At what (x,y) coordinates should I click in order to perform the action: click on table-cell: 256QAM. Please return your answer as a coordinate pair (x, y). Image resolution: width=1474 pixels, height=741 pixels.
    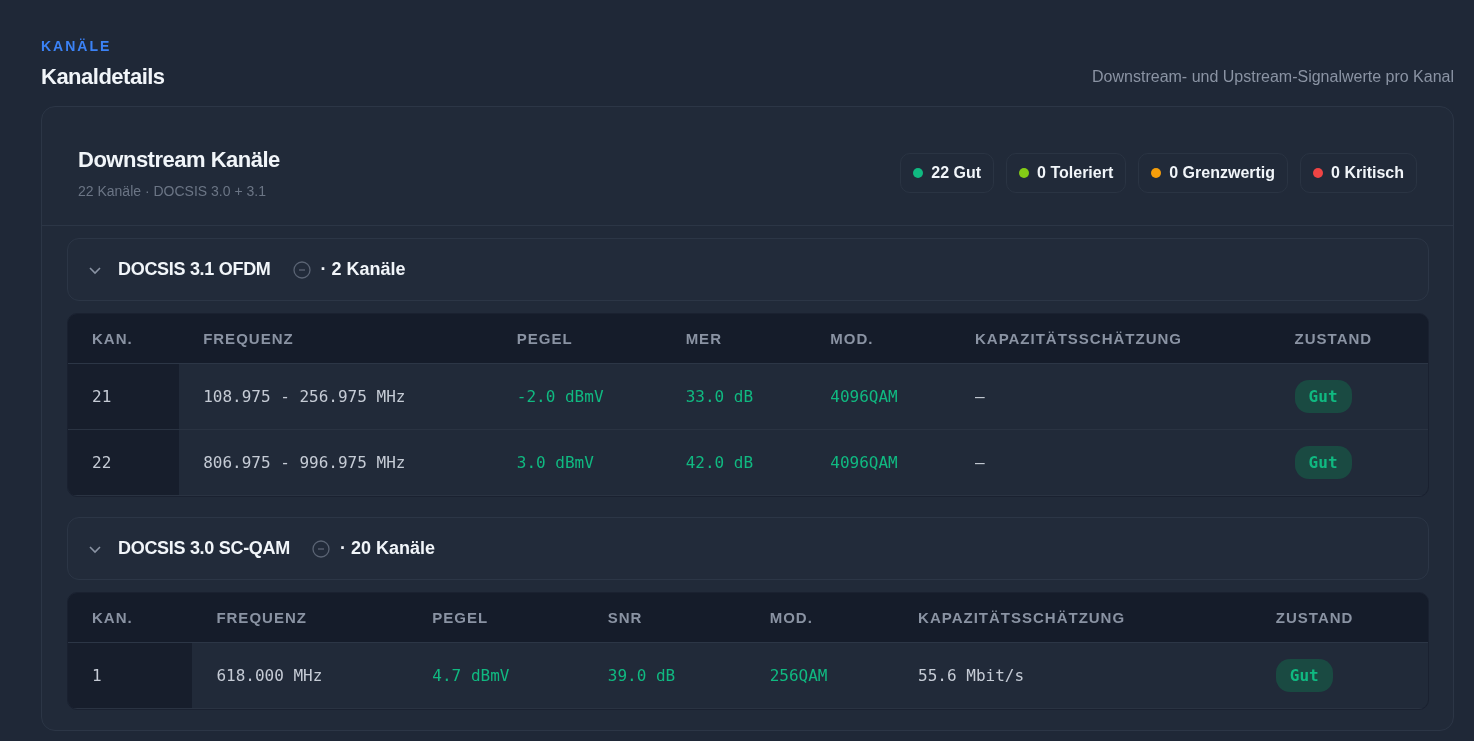
    Looking at the image, I should click on (820, 675).